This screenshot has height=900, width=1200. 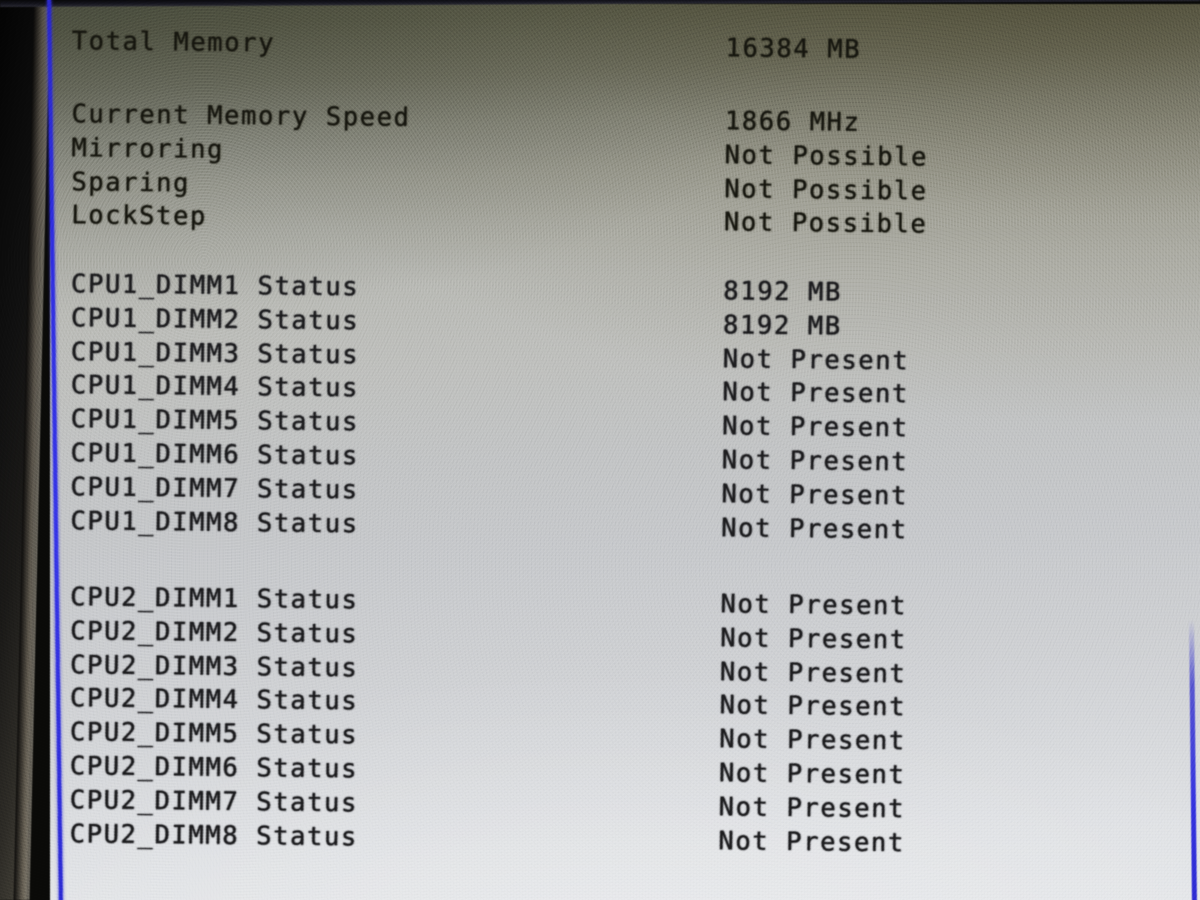 I want to click on cpu1-dimm-label: CPU1_DIMM4 Status, so click(x=215, y=387).